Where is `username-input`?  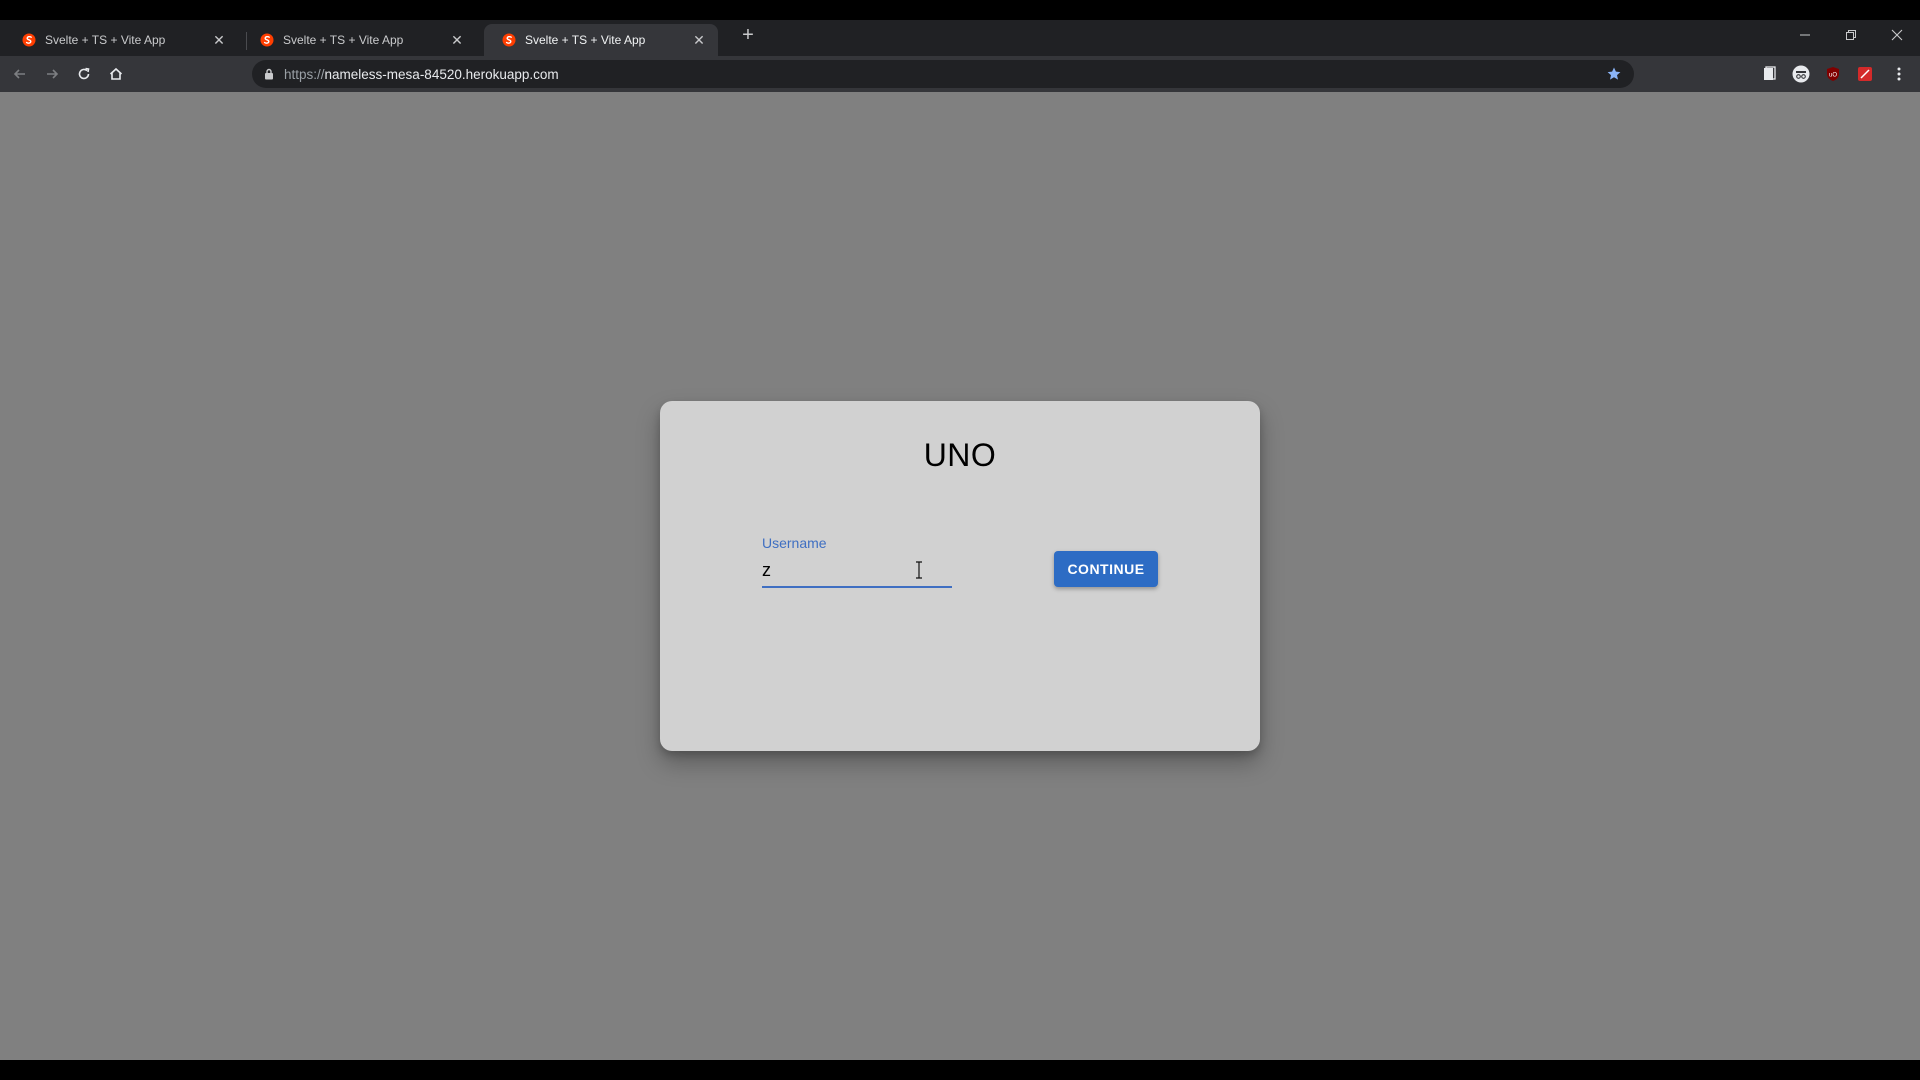
username-input is located at coordinates (857, 573).